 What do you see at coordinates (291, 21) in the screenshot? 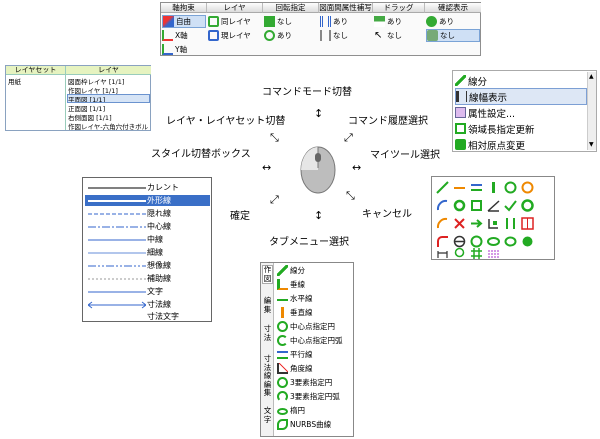
I see `rotation-none-option: なし` at bounding box center [291, 21].